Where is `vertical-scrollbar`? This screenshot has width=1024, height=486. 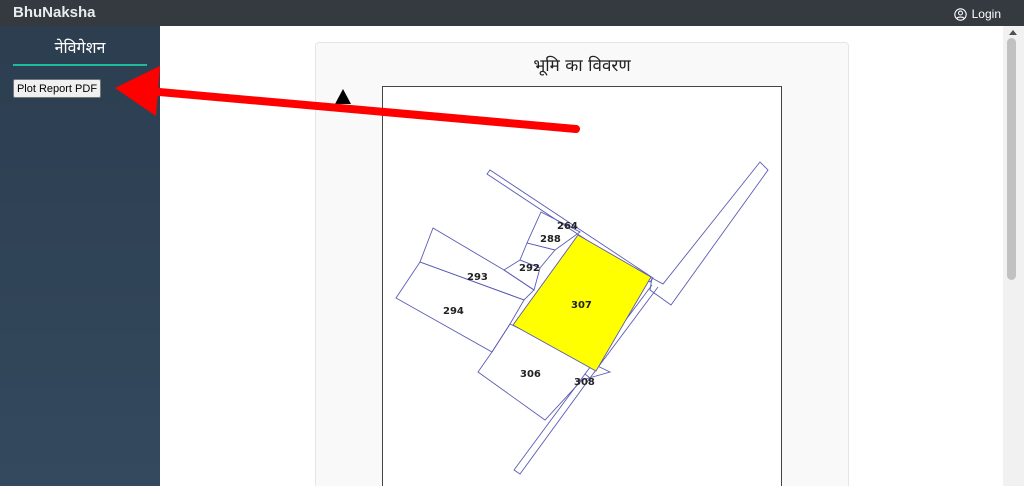
vertical-scrollbar is located at coordinates (1013, 256).